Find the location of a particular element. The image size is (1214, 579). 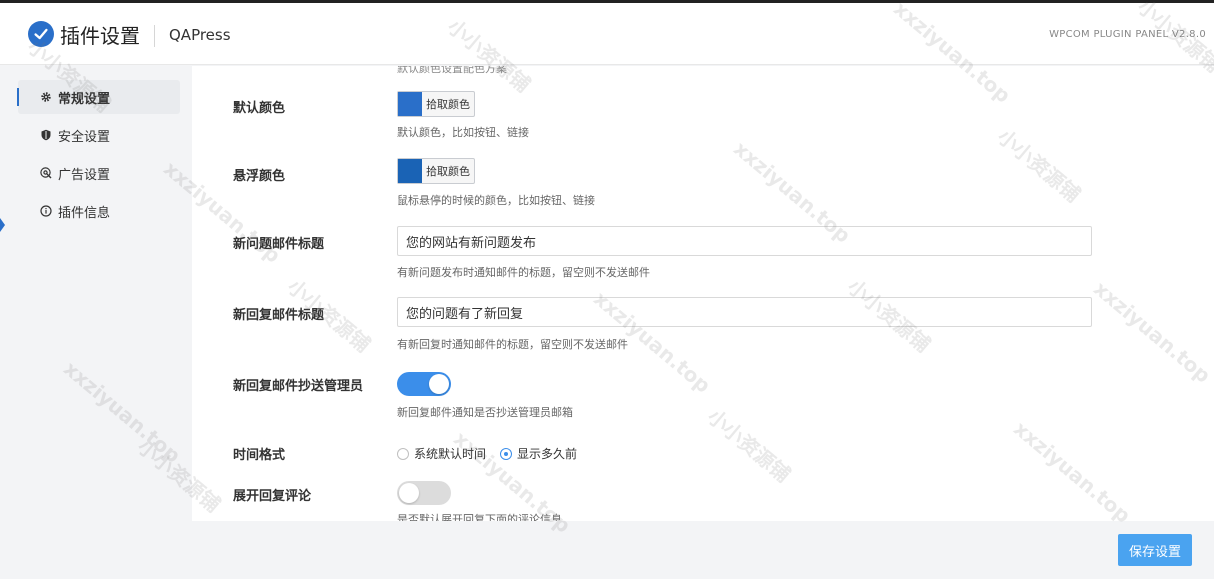

info-icon is located at coordinates (46, 211).